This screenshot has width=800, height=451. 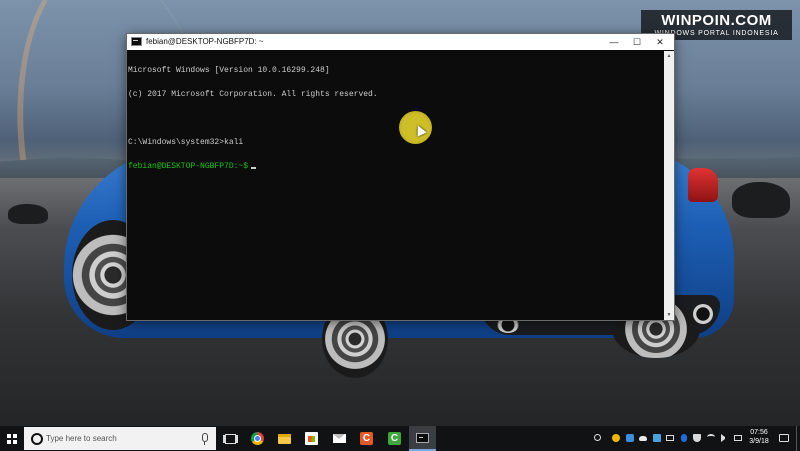 I want to click on taskbar-app-camtasia-studio: C, so click(x=394, y=438).